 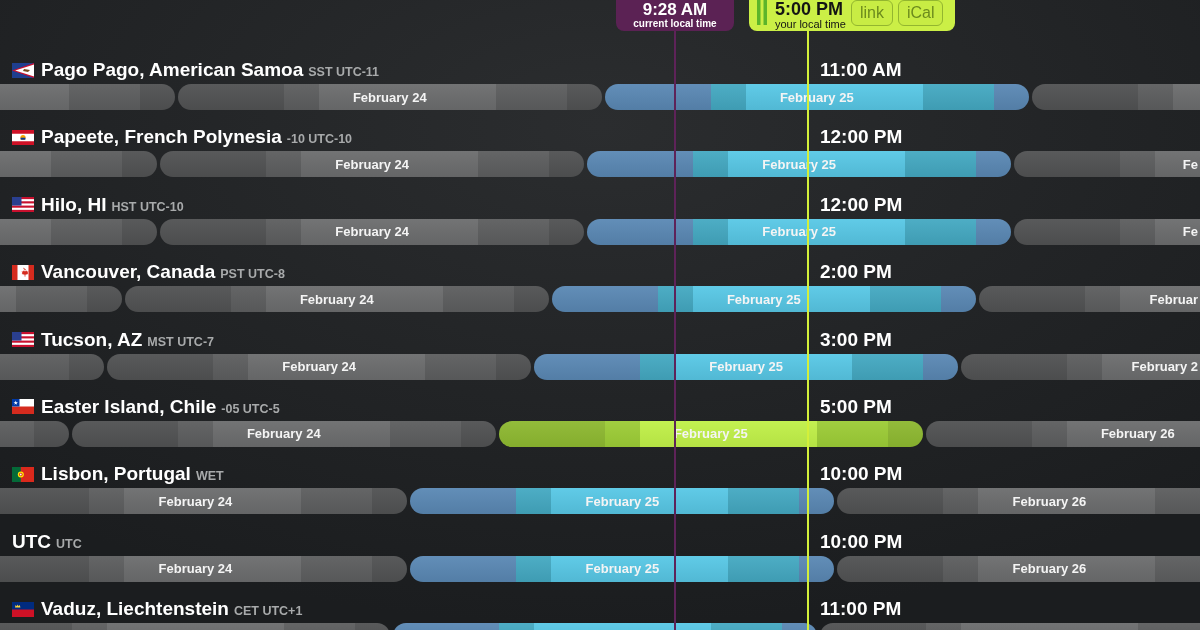 I want to click on time-zone-label: HST UTC-10, so click(x=147, y=206).